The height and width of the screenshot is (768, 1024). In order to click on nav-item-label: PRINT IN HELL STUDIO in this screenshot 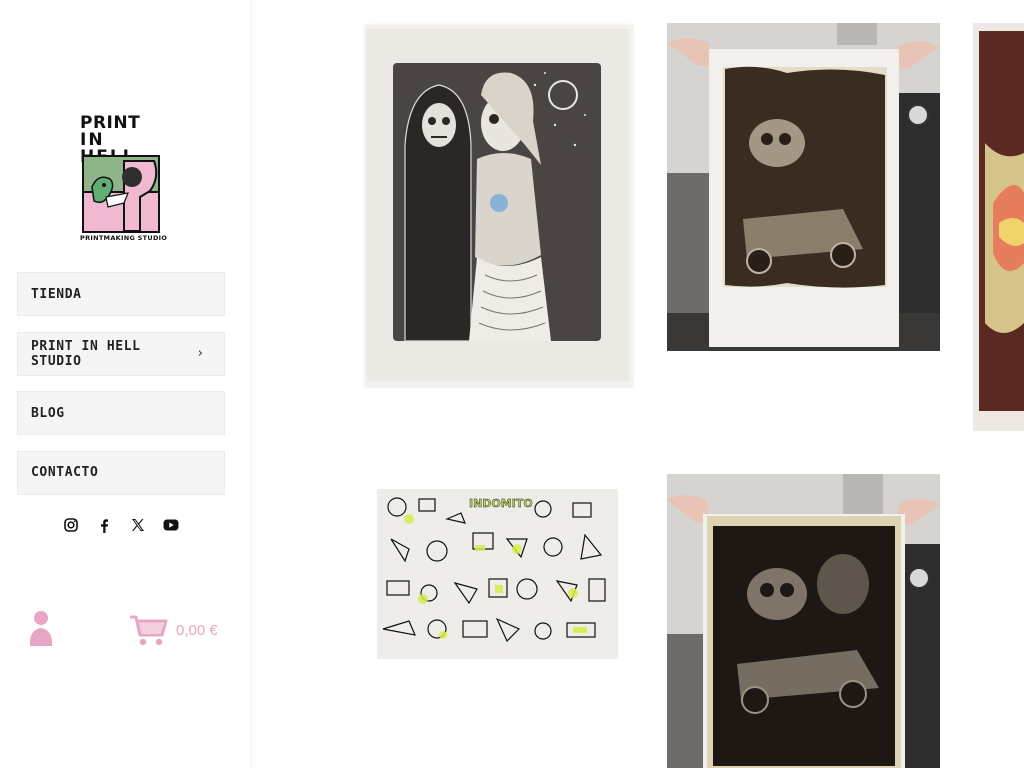, I will do `click(86, 353)`.